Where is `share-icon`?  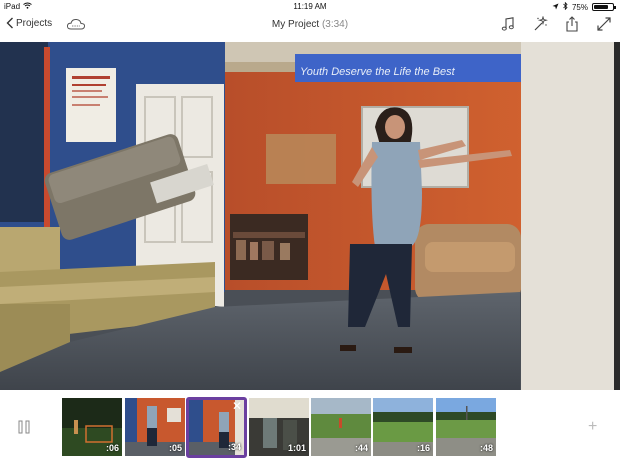 share-icon is located at coordinates (572, 24).